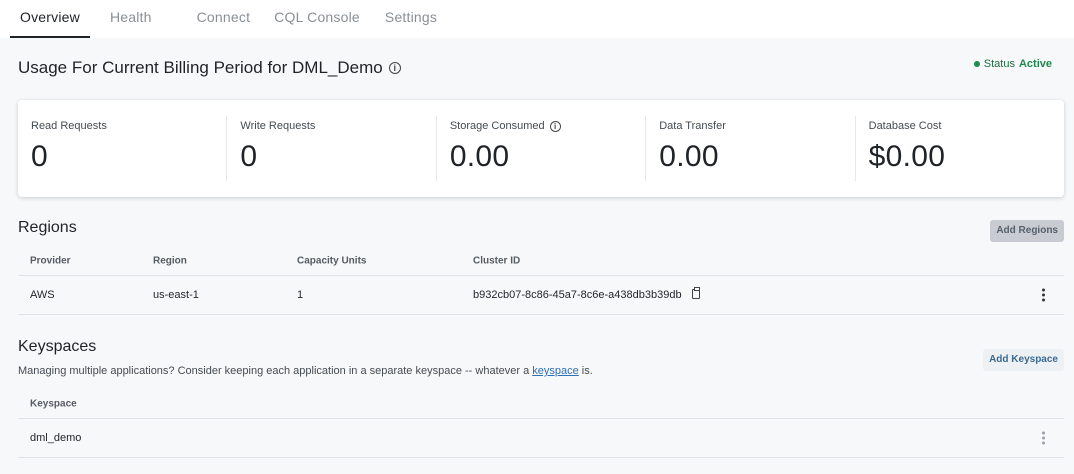 This screenshot has height=474, width=1074. Describe the element at coordinates (751, 148) in the screenshot. I see `metric-data-transfer: Data Transfer 0.00` at that location.